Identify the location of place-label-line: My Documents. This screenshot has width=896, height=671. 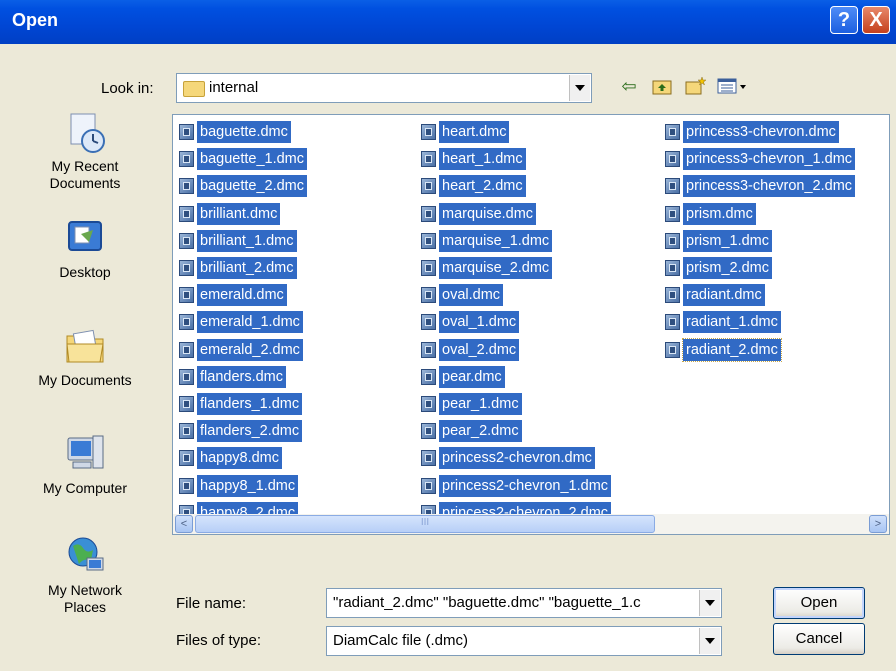
(85, 380).